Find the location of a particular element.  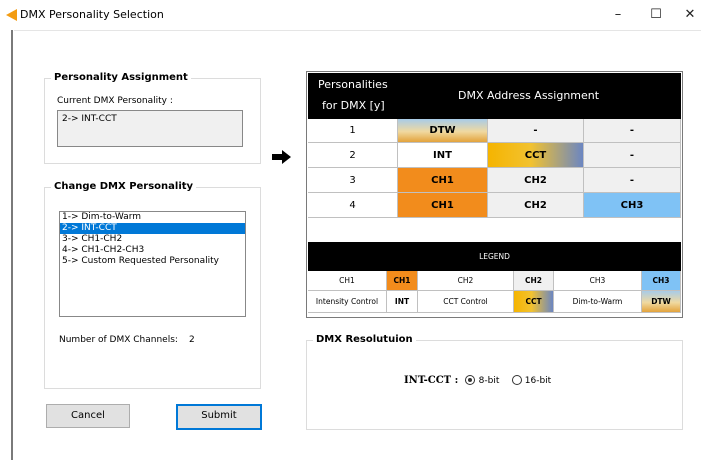

radio-16bit-label: 16-bit is located at coordinates (538, 381).